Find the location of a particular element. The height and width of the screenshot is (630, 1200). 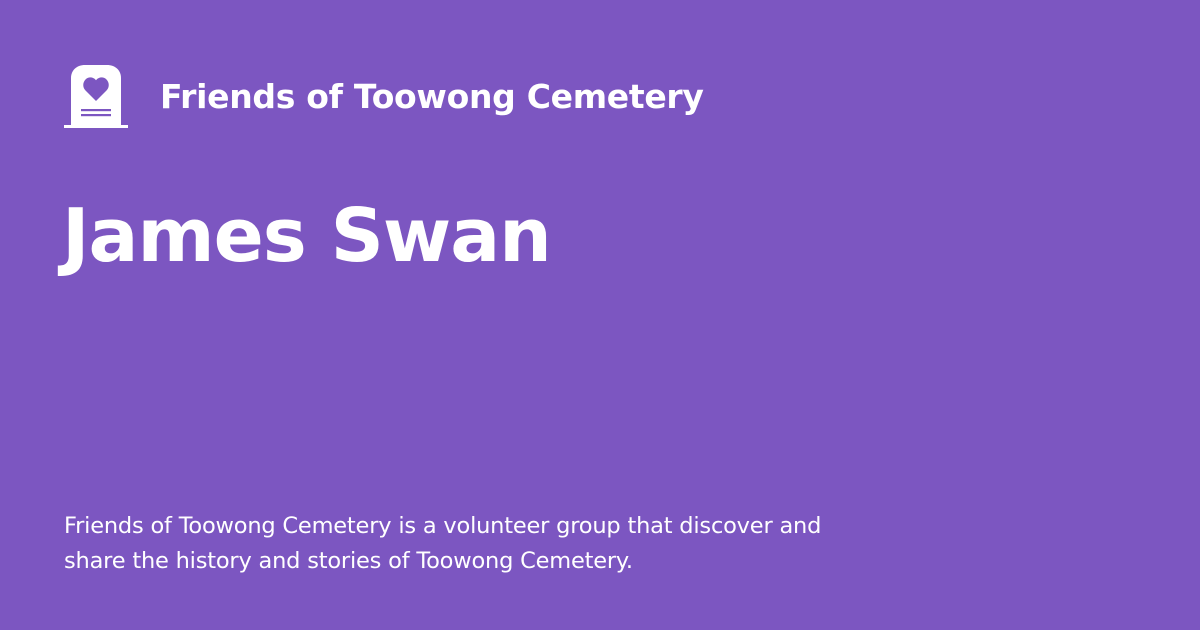

page-title: James Swan is located at coordinates (307, 236).